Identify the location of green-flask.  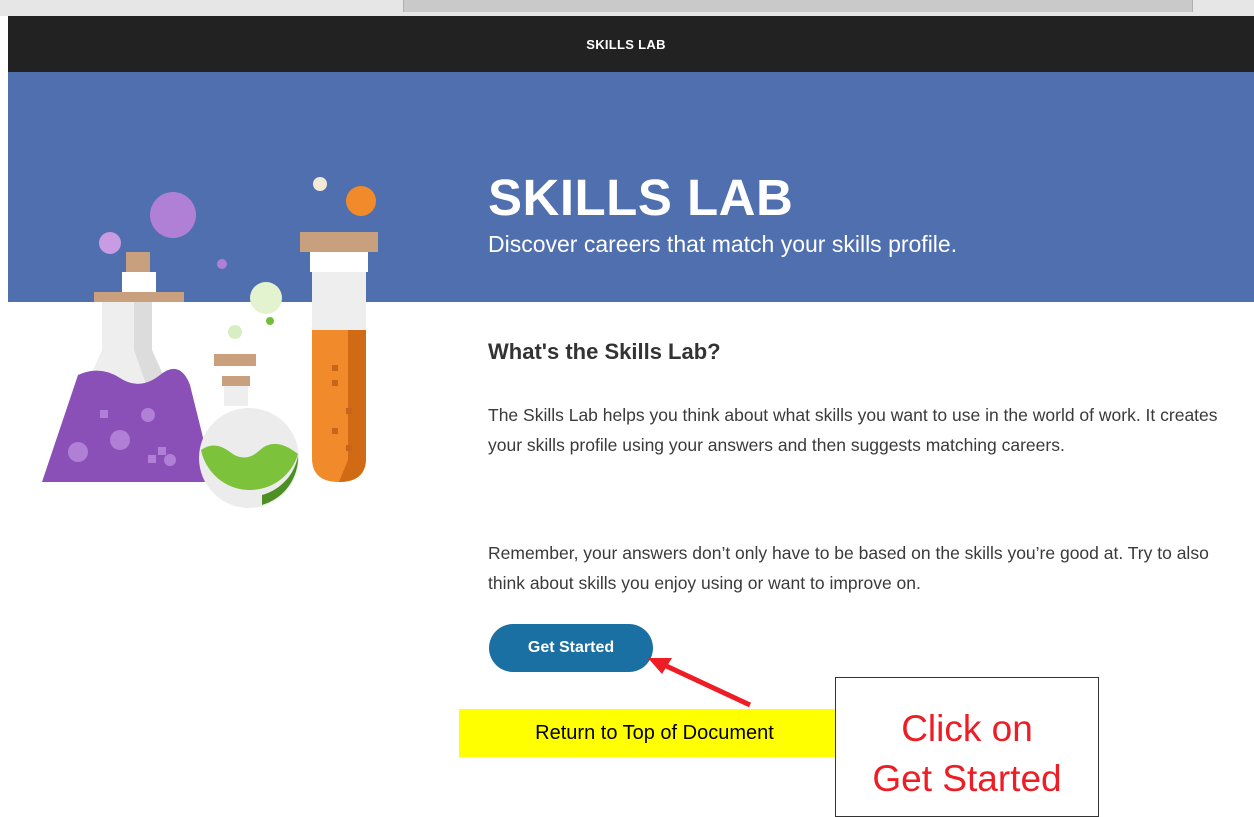
(249, 431).